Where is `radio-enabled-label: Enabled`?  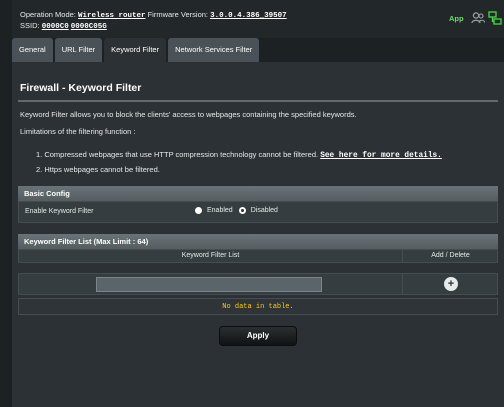 radio-enabled-label: Enabled is located at coordinates (220, 210).